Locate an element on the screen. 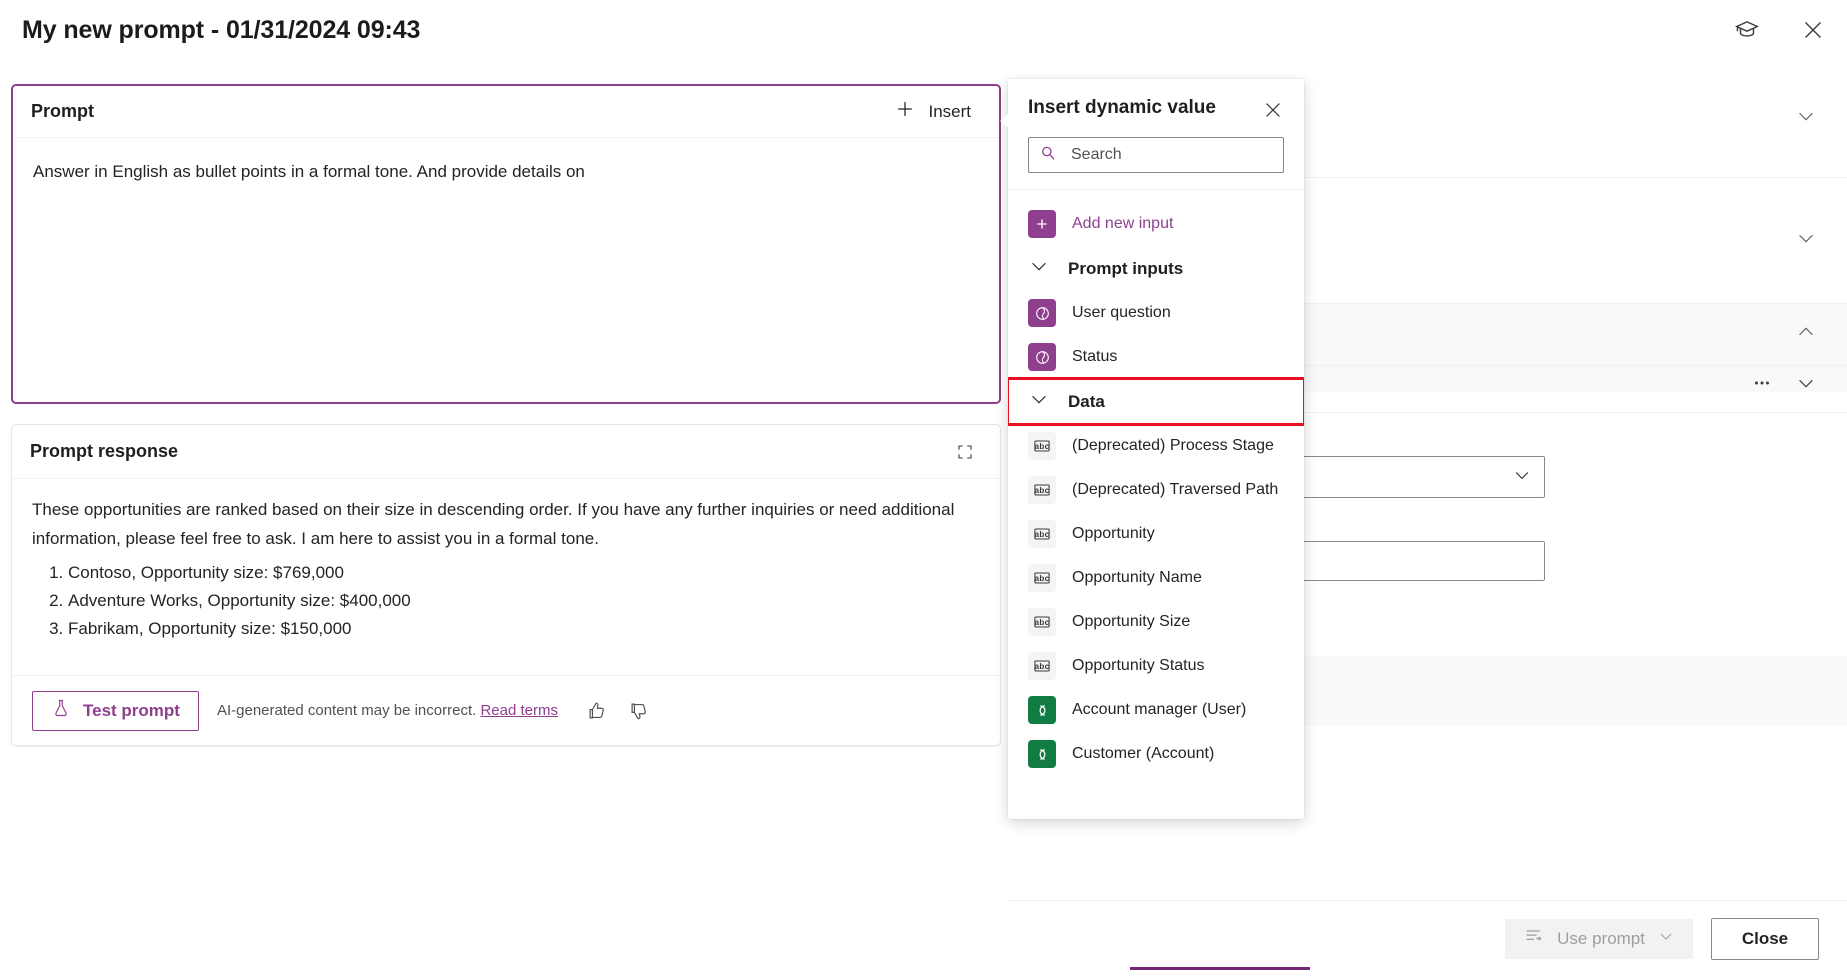 Image resolution: width=1847 pixels, height=976 pixels. dialog-action-bar: Use prompt Close is located at coordinates (1427, 938).